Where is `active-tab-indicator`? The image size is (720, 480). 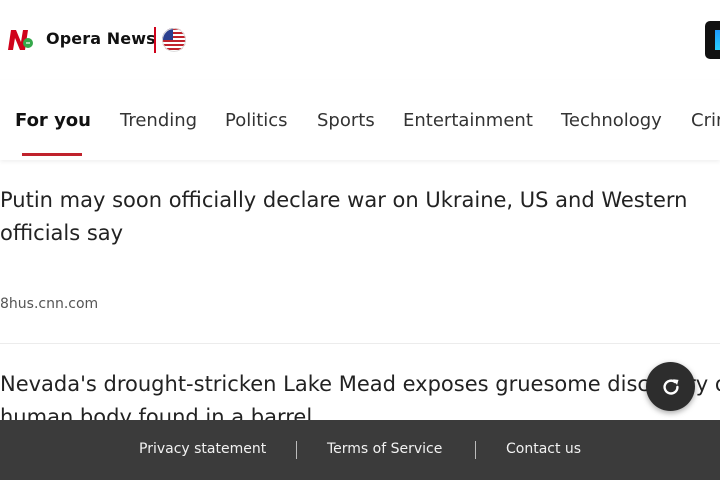 active-tab-indicator is located at coordinates (52, 154).